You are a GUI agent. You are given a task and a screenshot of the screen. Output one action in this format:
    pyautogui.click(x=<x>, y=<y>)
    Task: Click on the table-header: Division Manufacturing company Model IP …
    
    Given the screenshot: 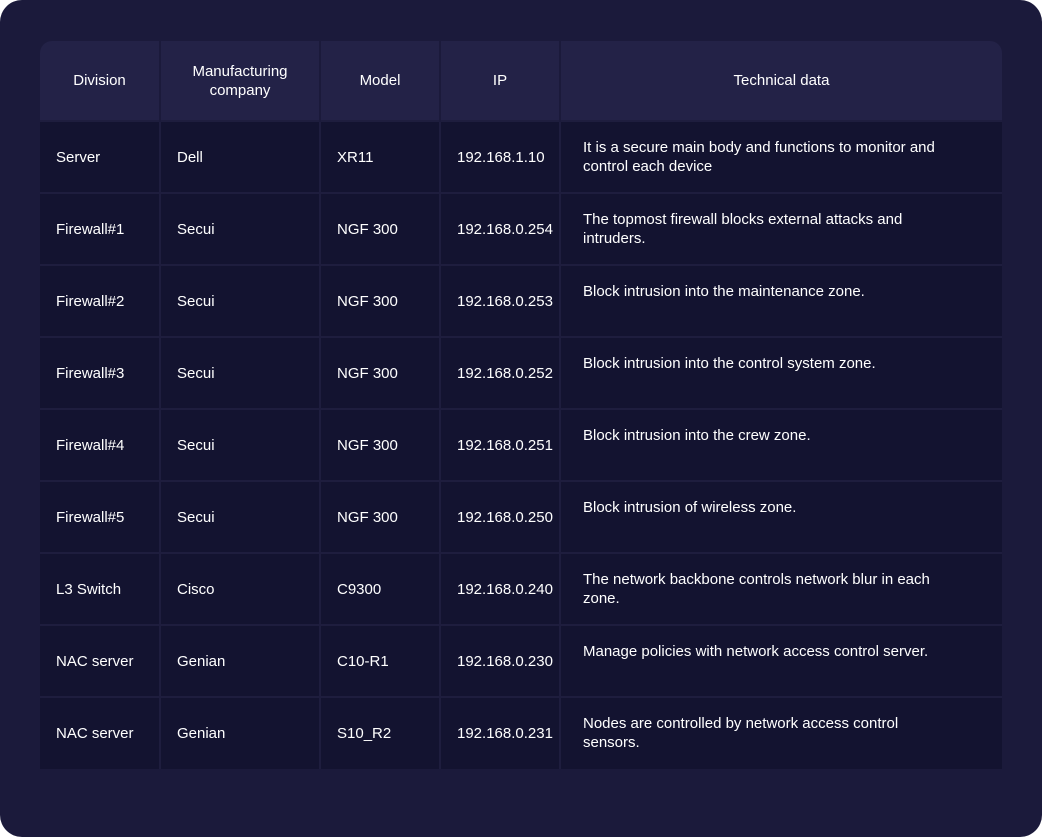 What is the action you would take?
    pyautogui.click(x=521, y=81)
    